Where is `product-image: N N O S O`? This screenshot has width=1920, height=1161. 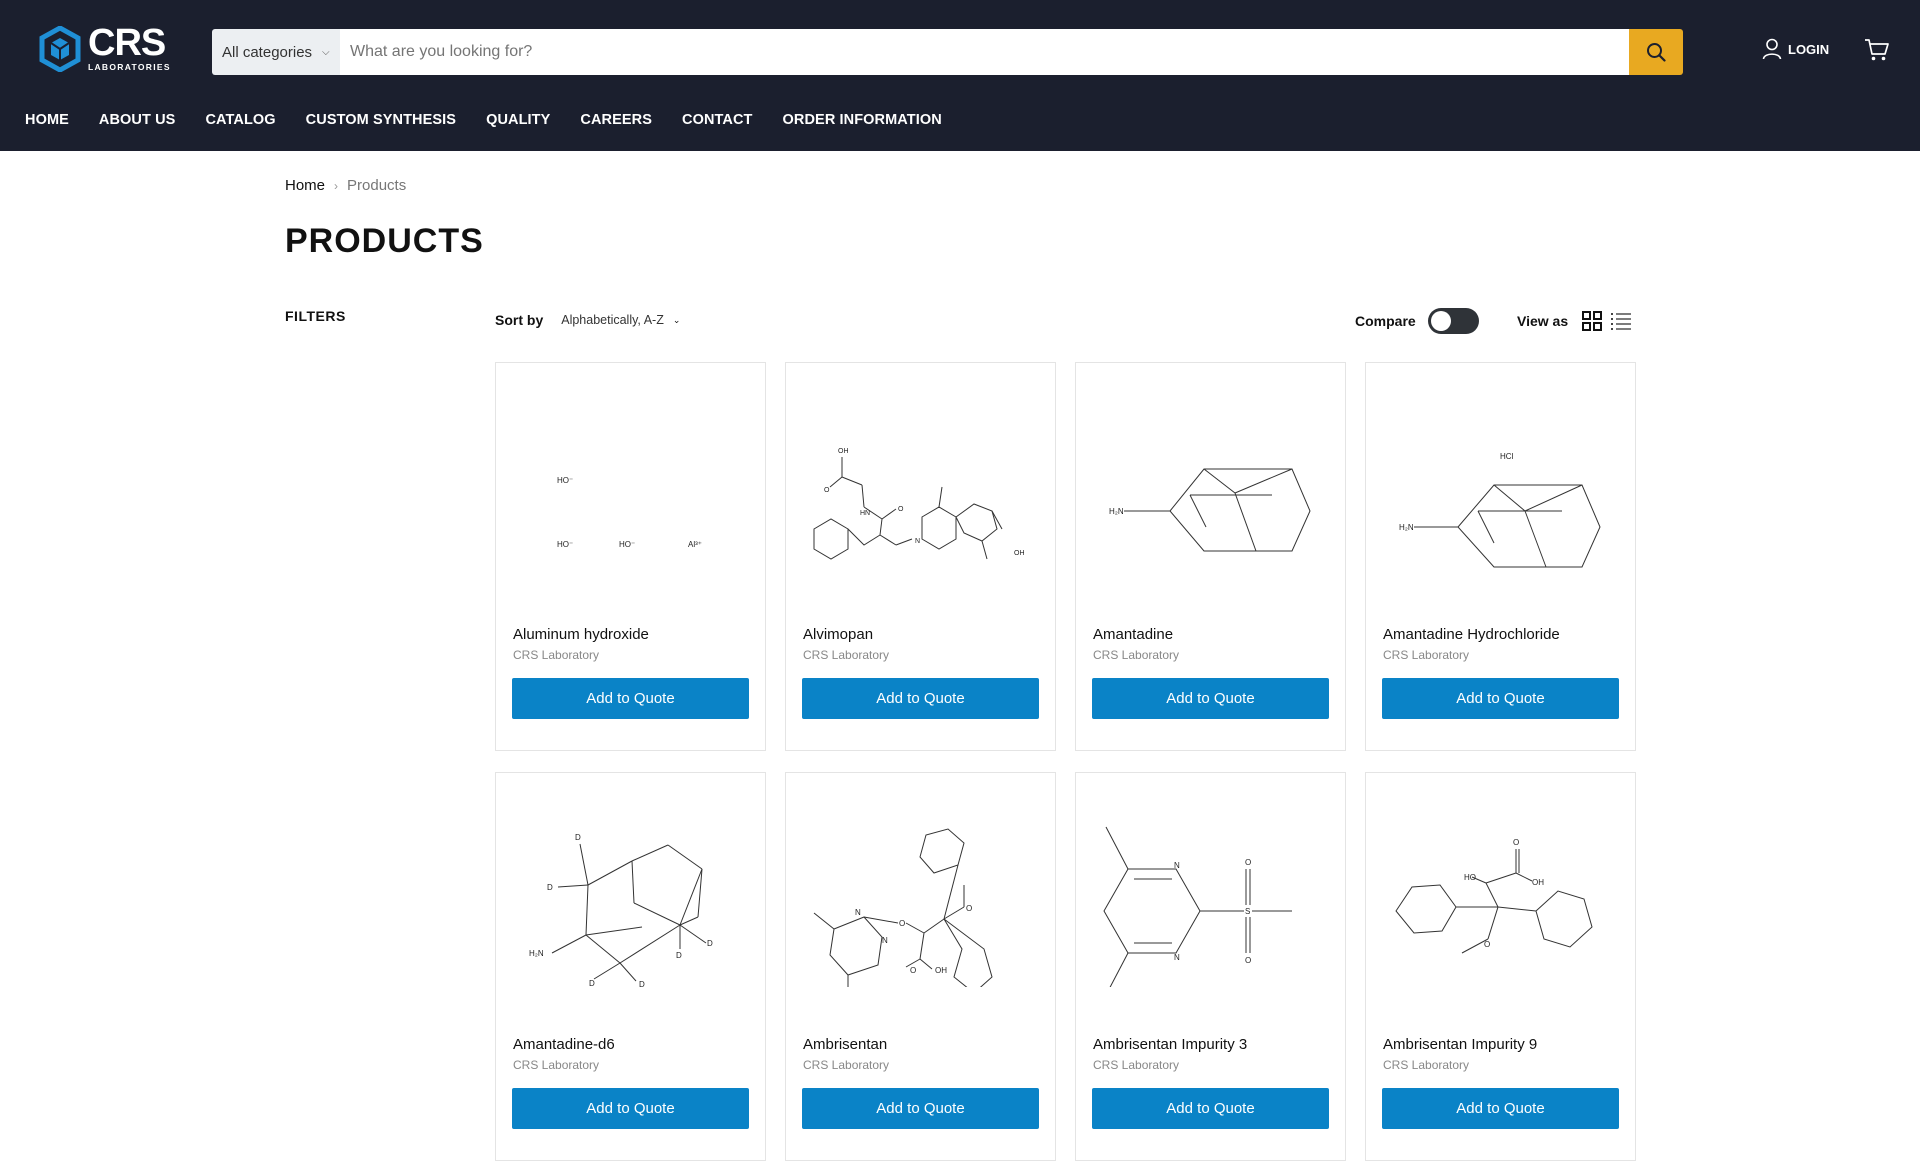
product-image: N N O S O is located at coordinates (1211, 887).